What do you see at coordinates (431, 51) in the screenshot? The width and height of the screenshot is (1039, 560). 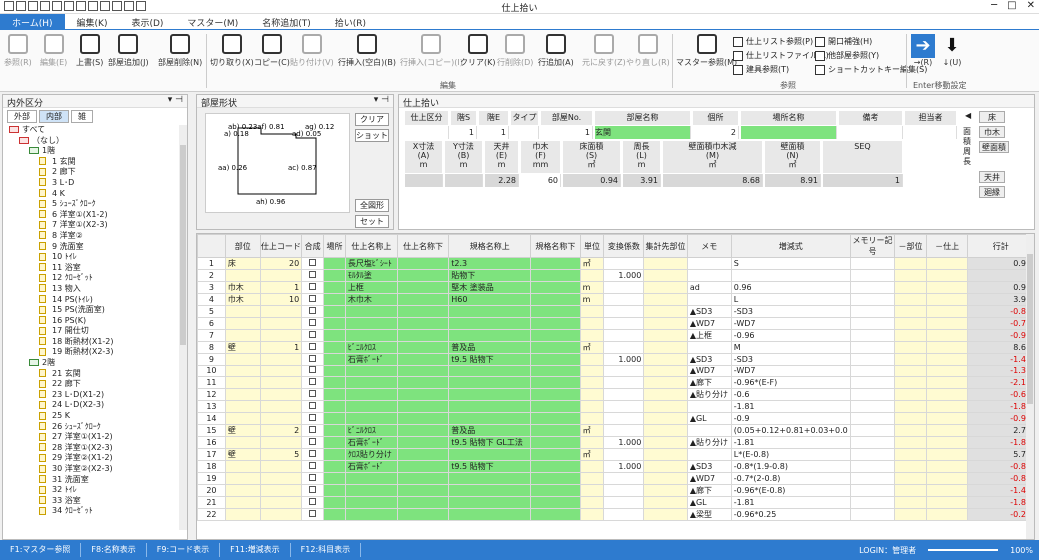 I see `insert-copy-button: 行挿入(コピー)(I)` at bounding box center [431, 51].